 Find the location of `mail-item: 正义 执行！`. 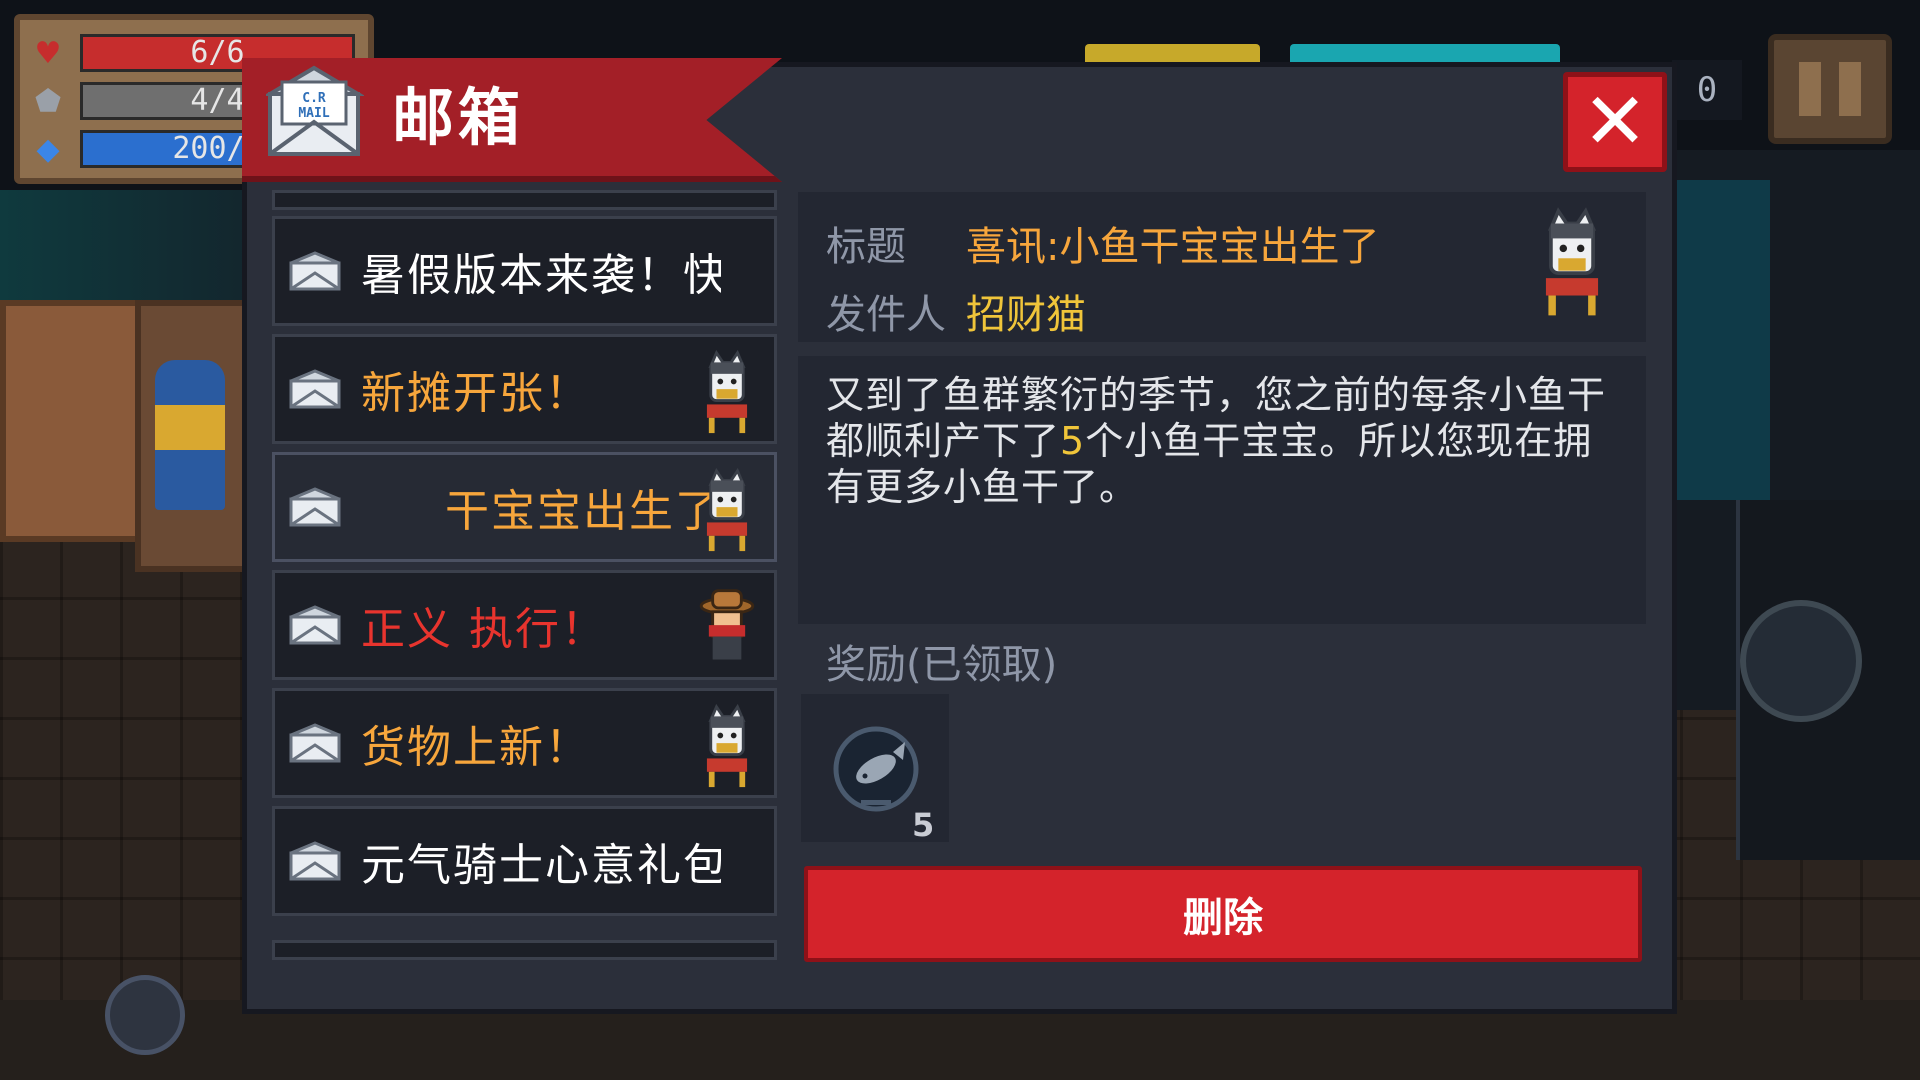

mail-item: 正义 执行！ is located at coordinates (524, 625).